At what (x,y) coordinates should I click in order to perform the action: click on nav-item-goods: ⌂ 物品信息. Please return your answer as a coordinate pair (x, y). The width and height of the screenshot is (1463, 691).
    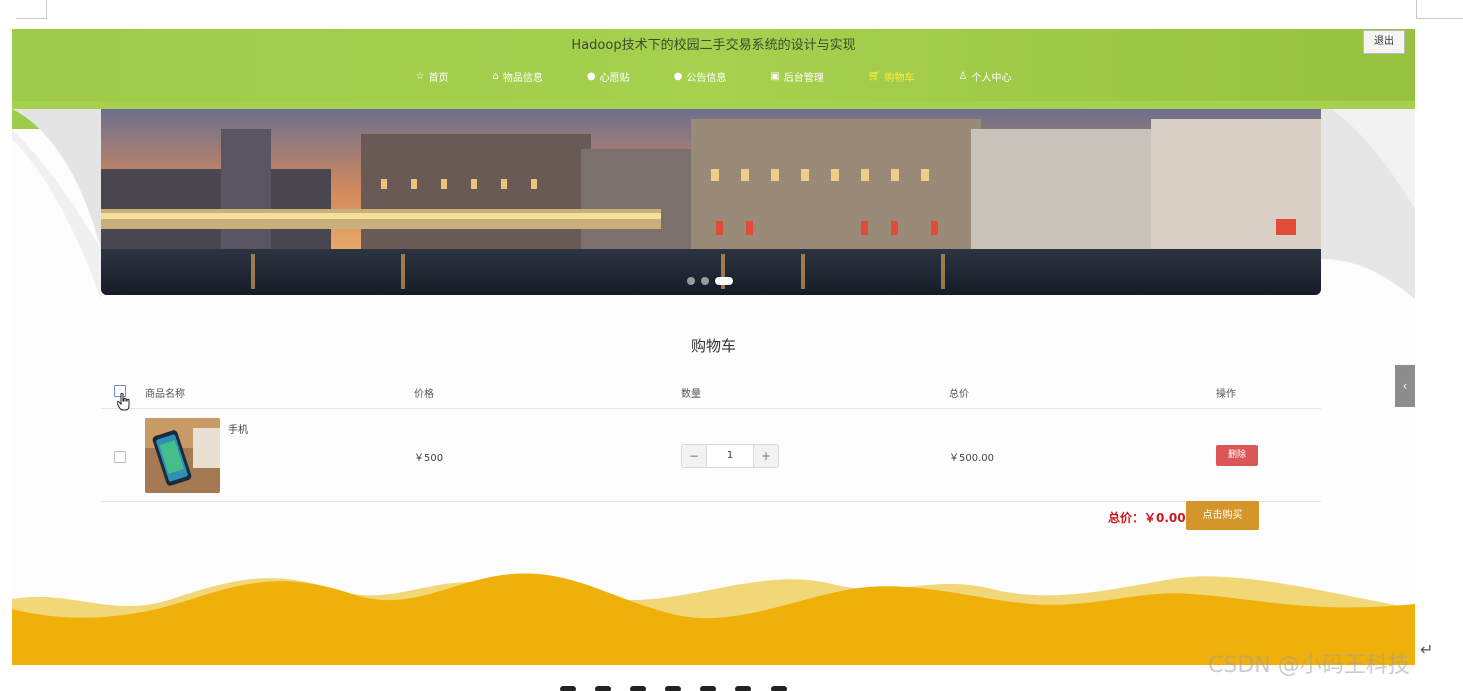
    Looking at the image, I should click on (518, 76).